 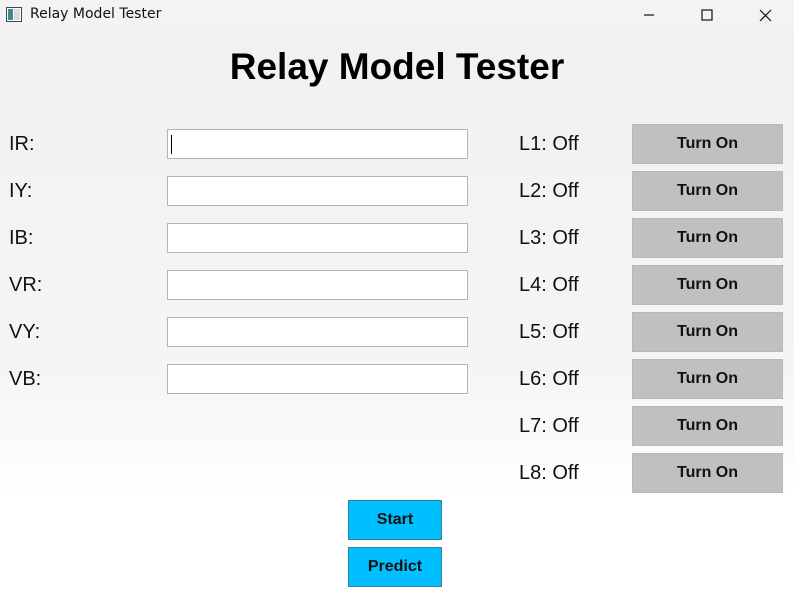 I want to click on light-status-l6: L6: Off, so click(x=549, y=379).